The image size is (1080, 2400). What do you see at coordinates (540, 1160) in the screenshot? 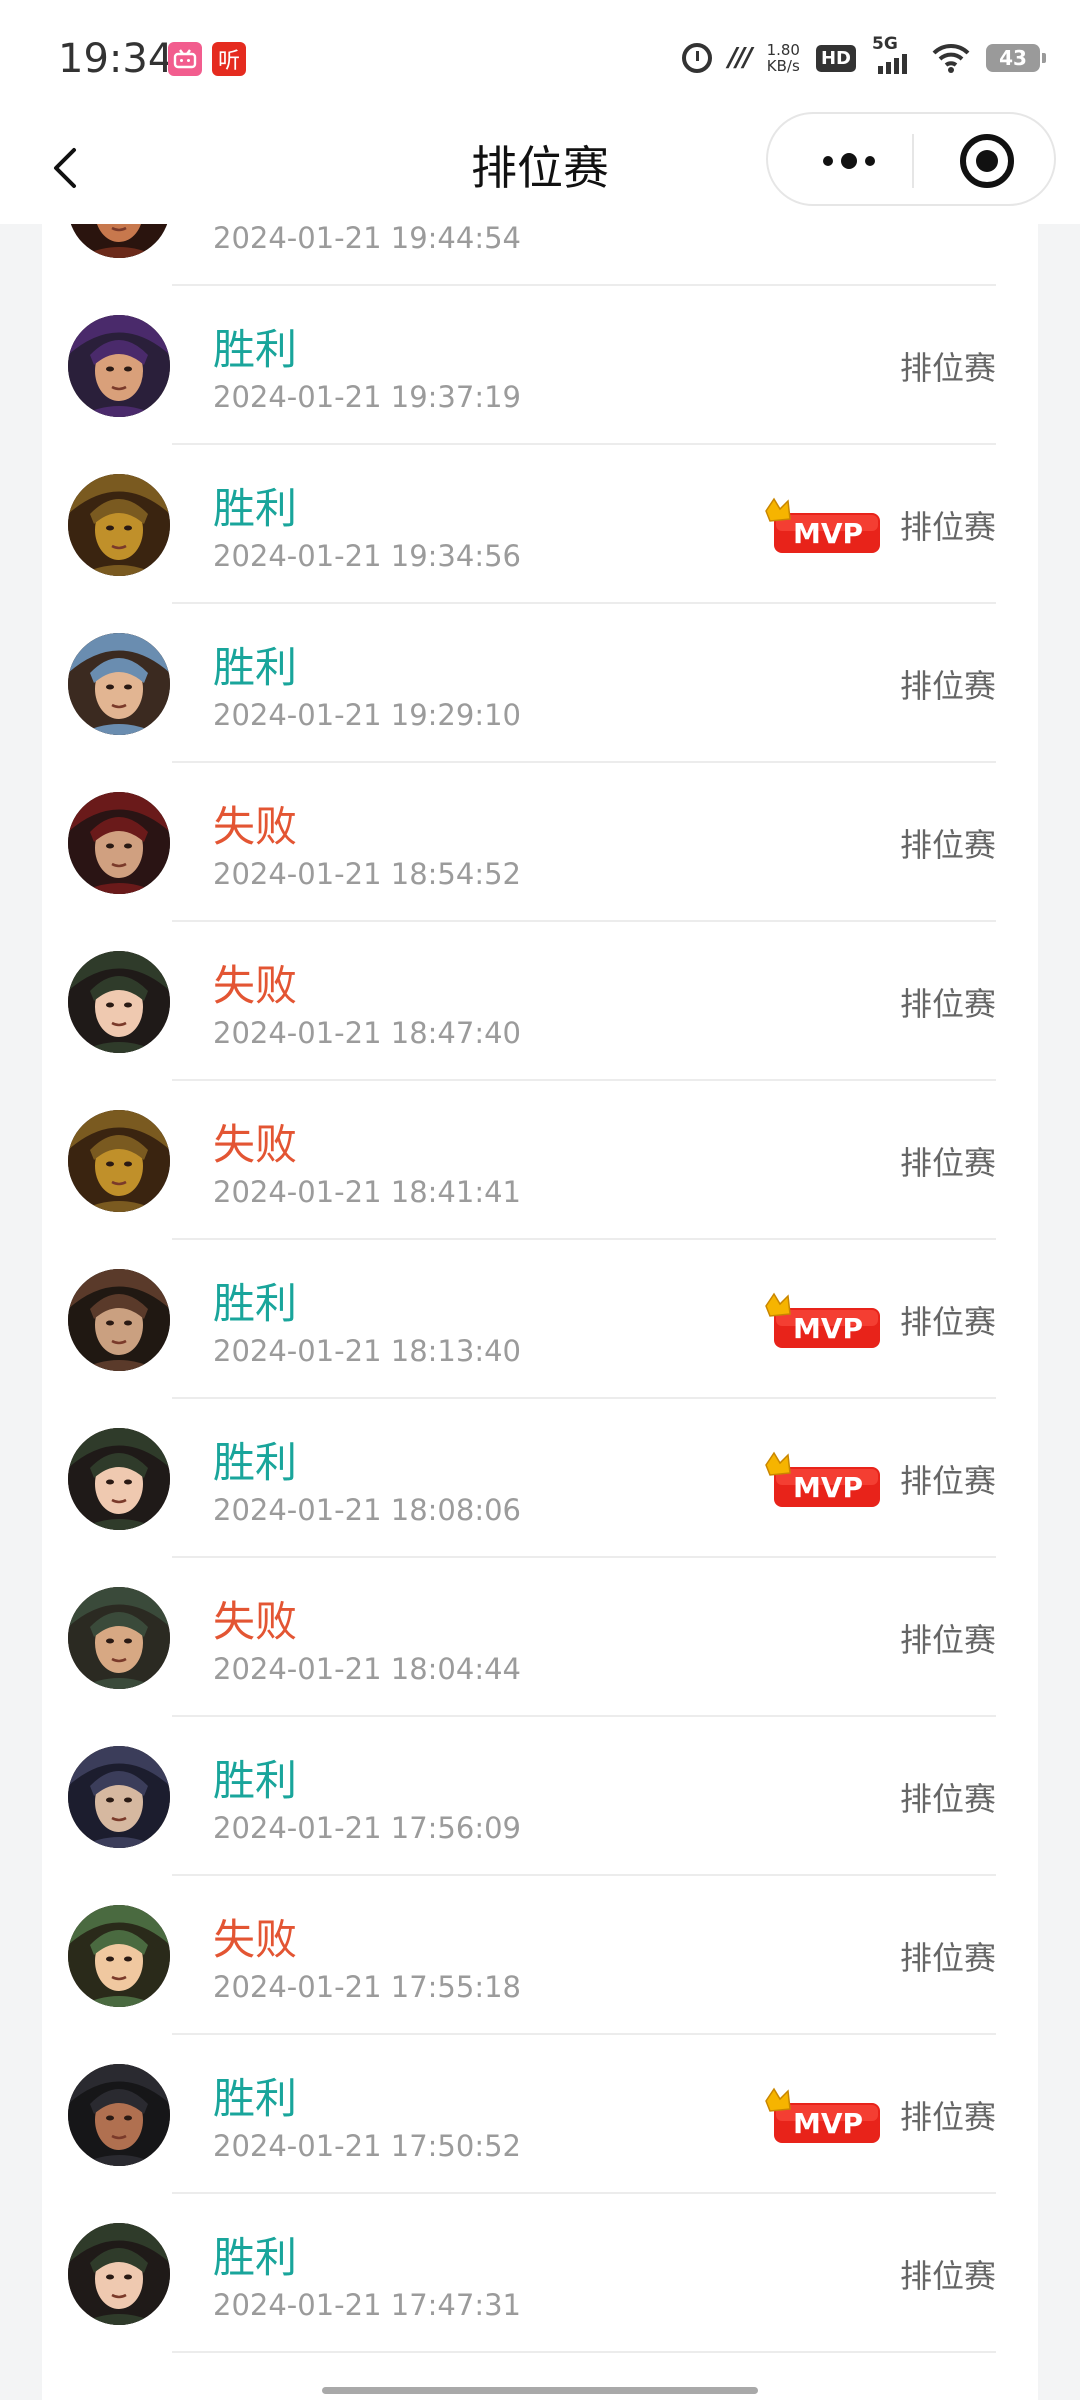
I see `match-row: 失败 2024-01-21 18:41:41 排位赛` at bounding box center [540, 1160].